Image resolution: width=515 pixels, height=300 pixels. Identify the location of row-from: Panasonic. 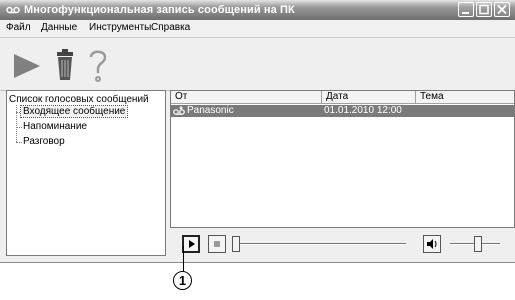
(210, 110).